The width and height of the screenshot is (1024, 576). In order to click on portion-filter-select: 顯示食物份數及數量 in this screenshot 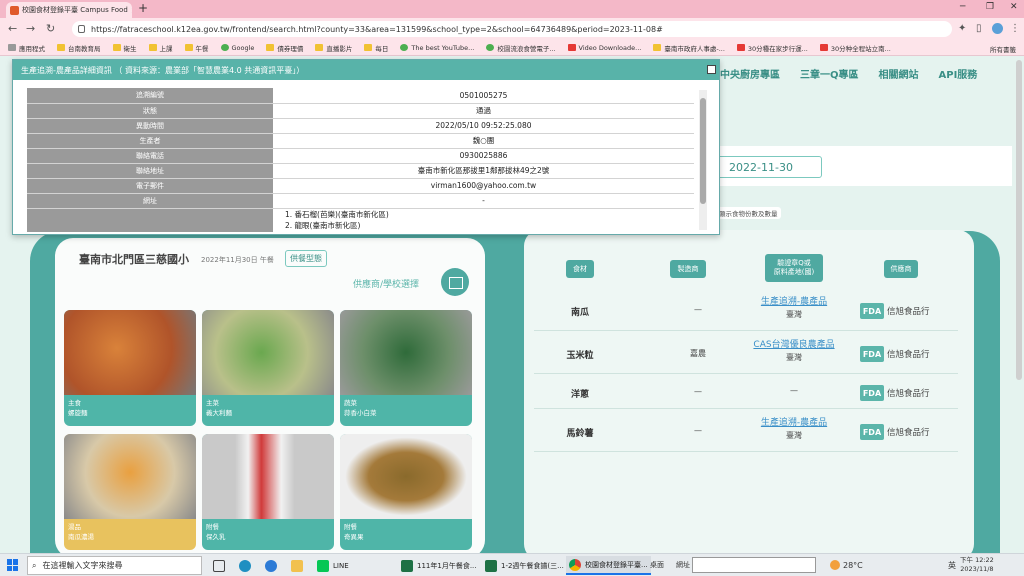, I will do `click(748, 213)`.